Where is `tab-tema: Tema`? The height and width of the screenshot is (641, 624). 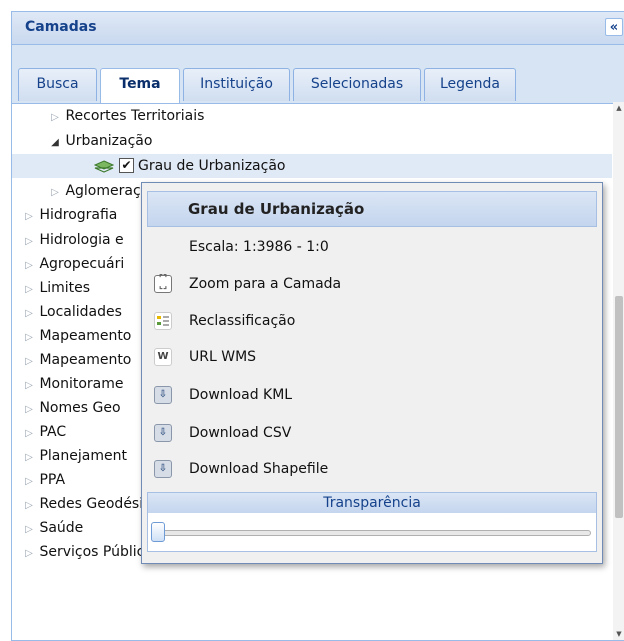
tab-tema: Tema is located at coordinates (140, 85).